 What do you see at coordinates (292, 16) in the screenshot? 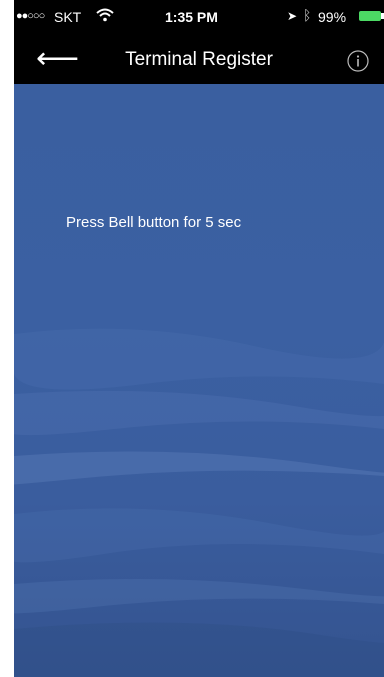
I see `location-arrow-icon: ➤` at bounding box center [292, 16].